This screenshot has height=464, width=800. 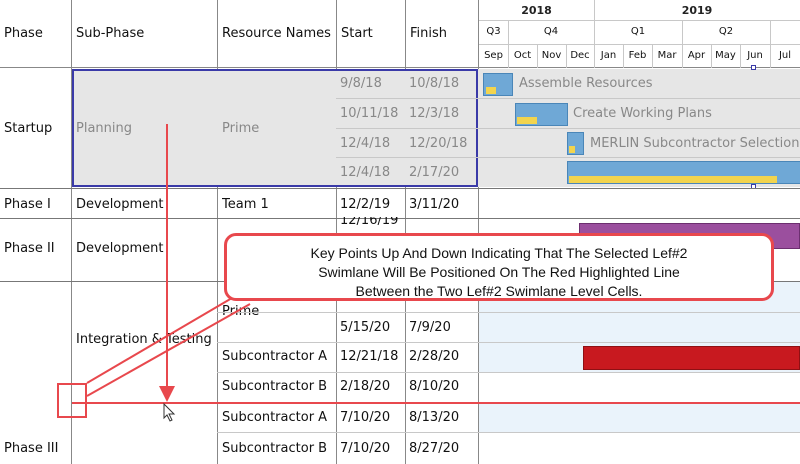 I want to click on task-bar-subcontractor-a, so click(x=691, y=358).